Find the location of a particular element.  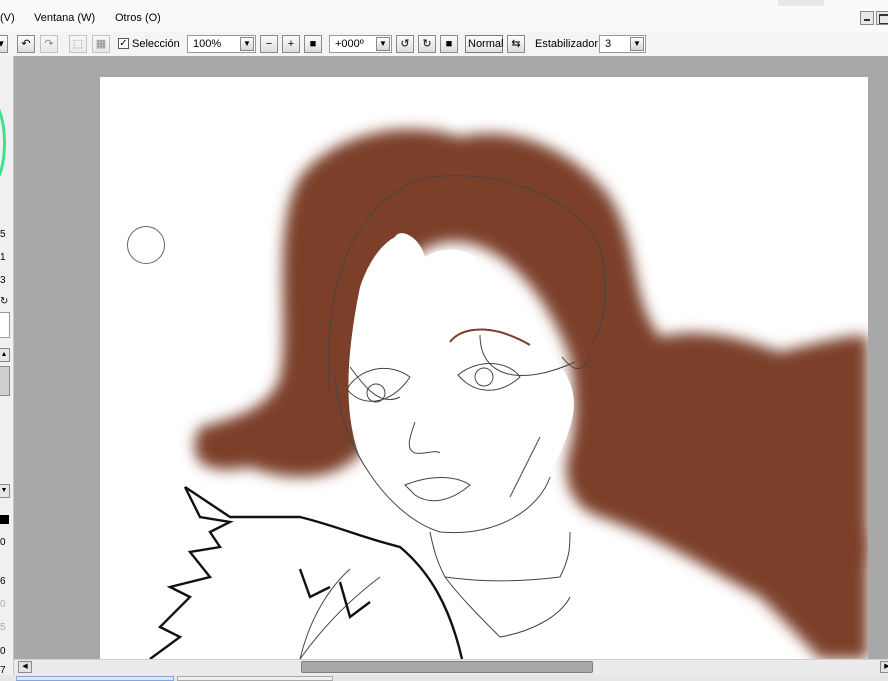

bottom-tab-strip is located at coordinates (444, 678).